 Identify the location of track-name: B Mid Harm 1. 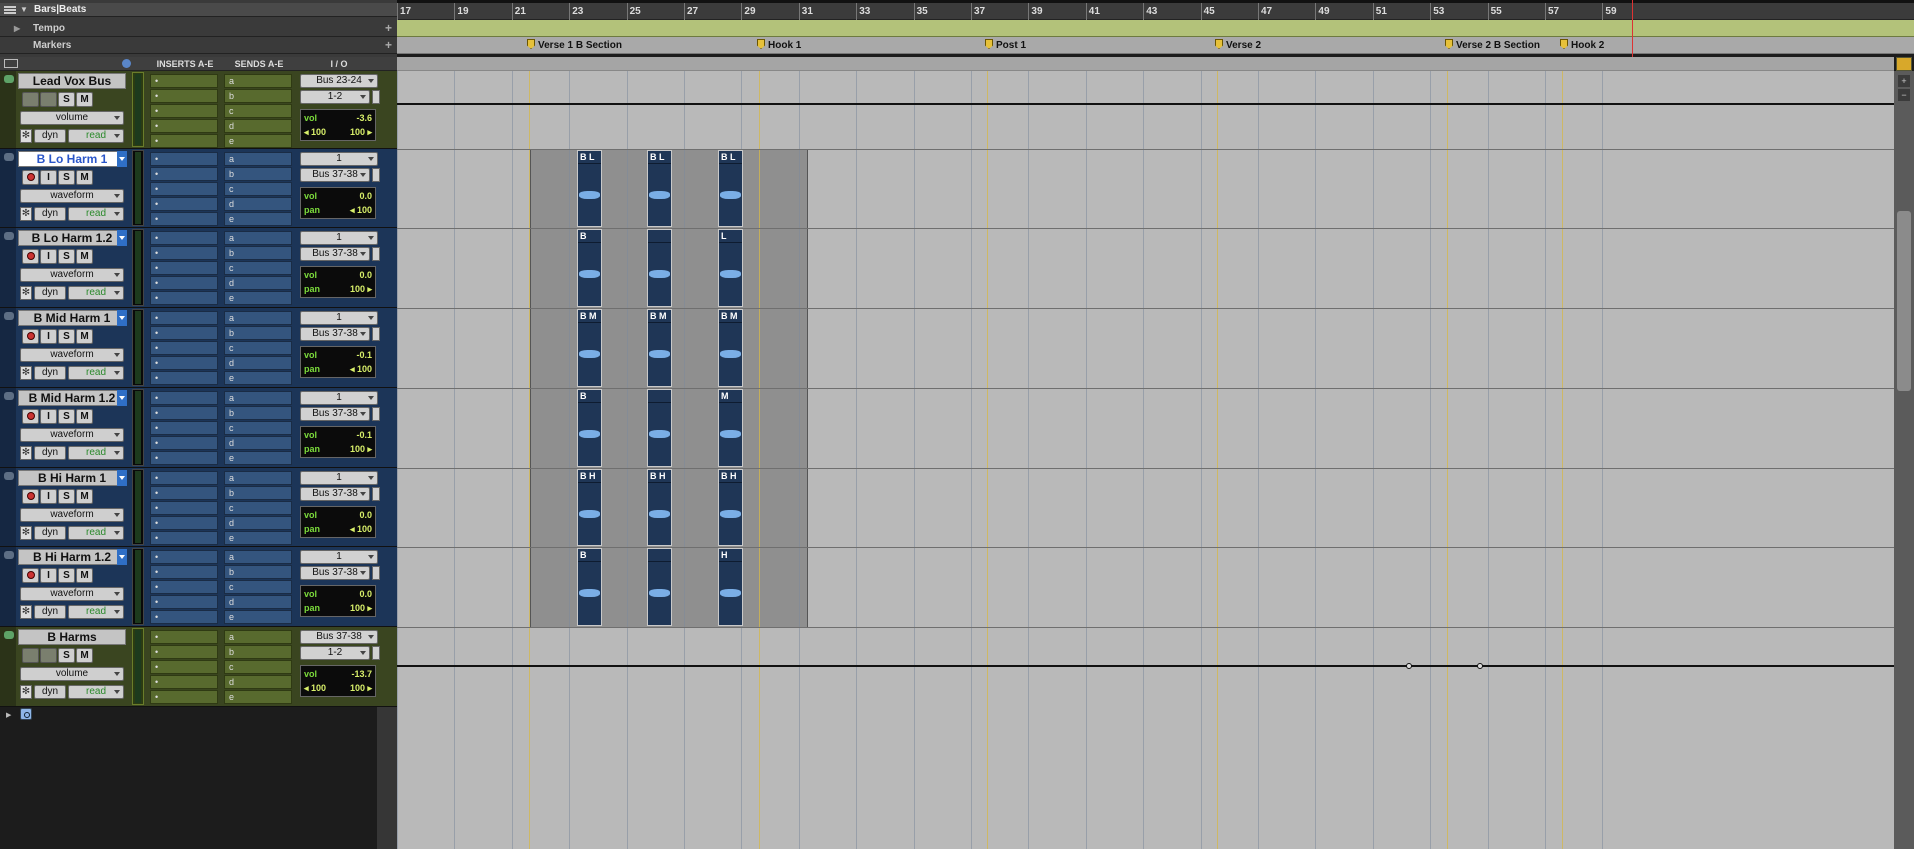
(72, 318).